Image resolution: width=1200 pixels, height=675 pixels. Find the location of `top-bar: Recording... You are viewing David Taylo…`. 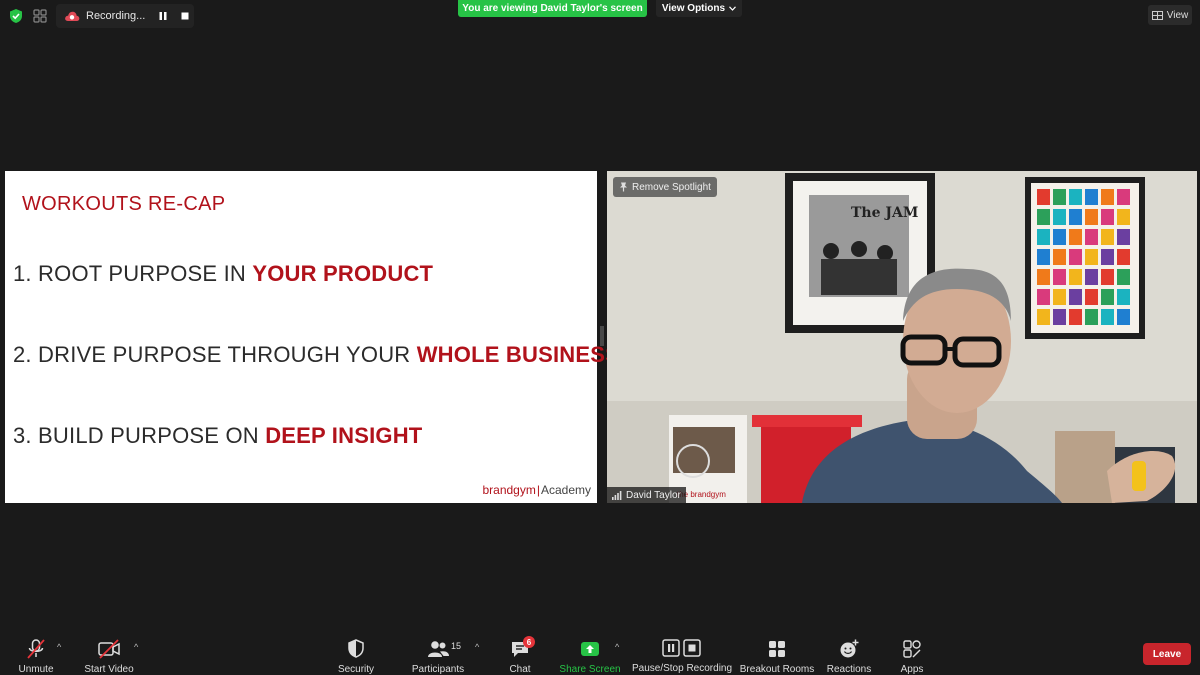

top-bar: Recording... You are viewing David Taylo… is located at coordinates (600, 16).